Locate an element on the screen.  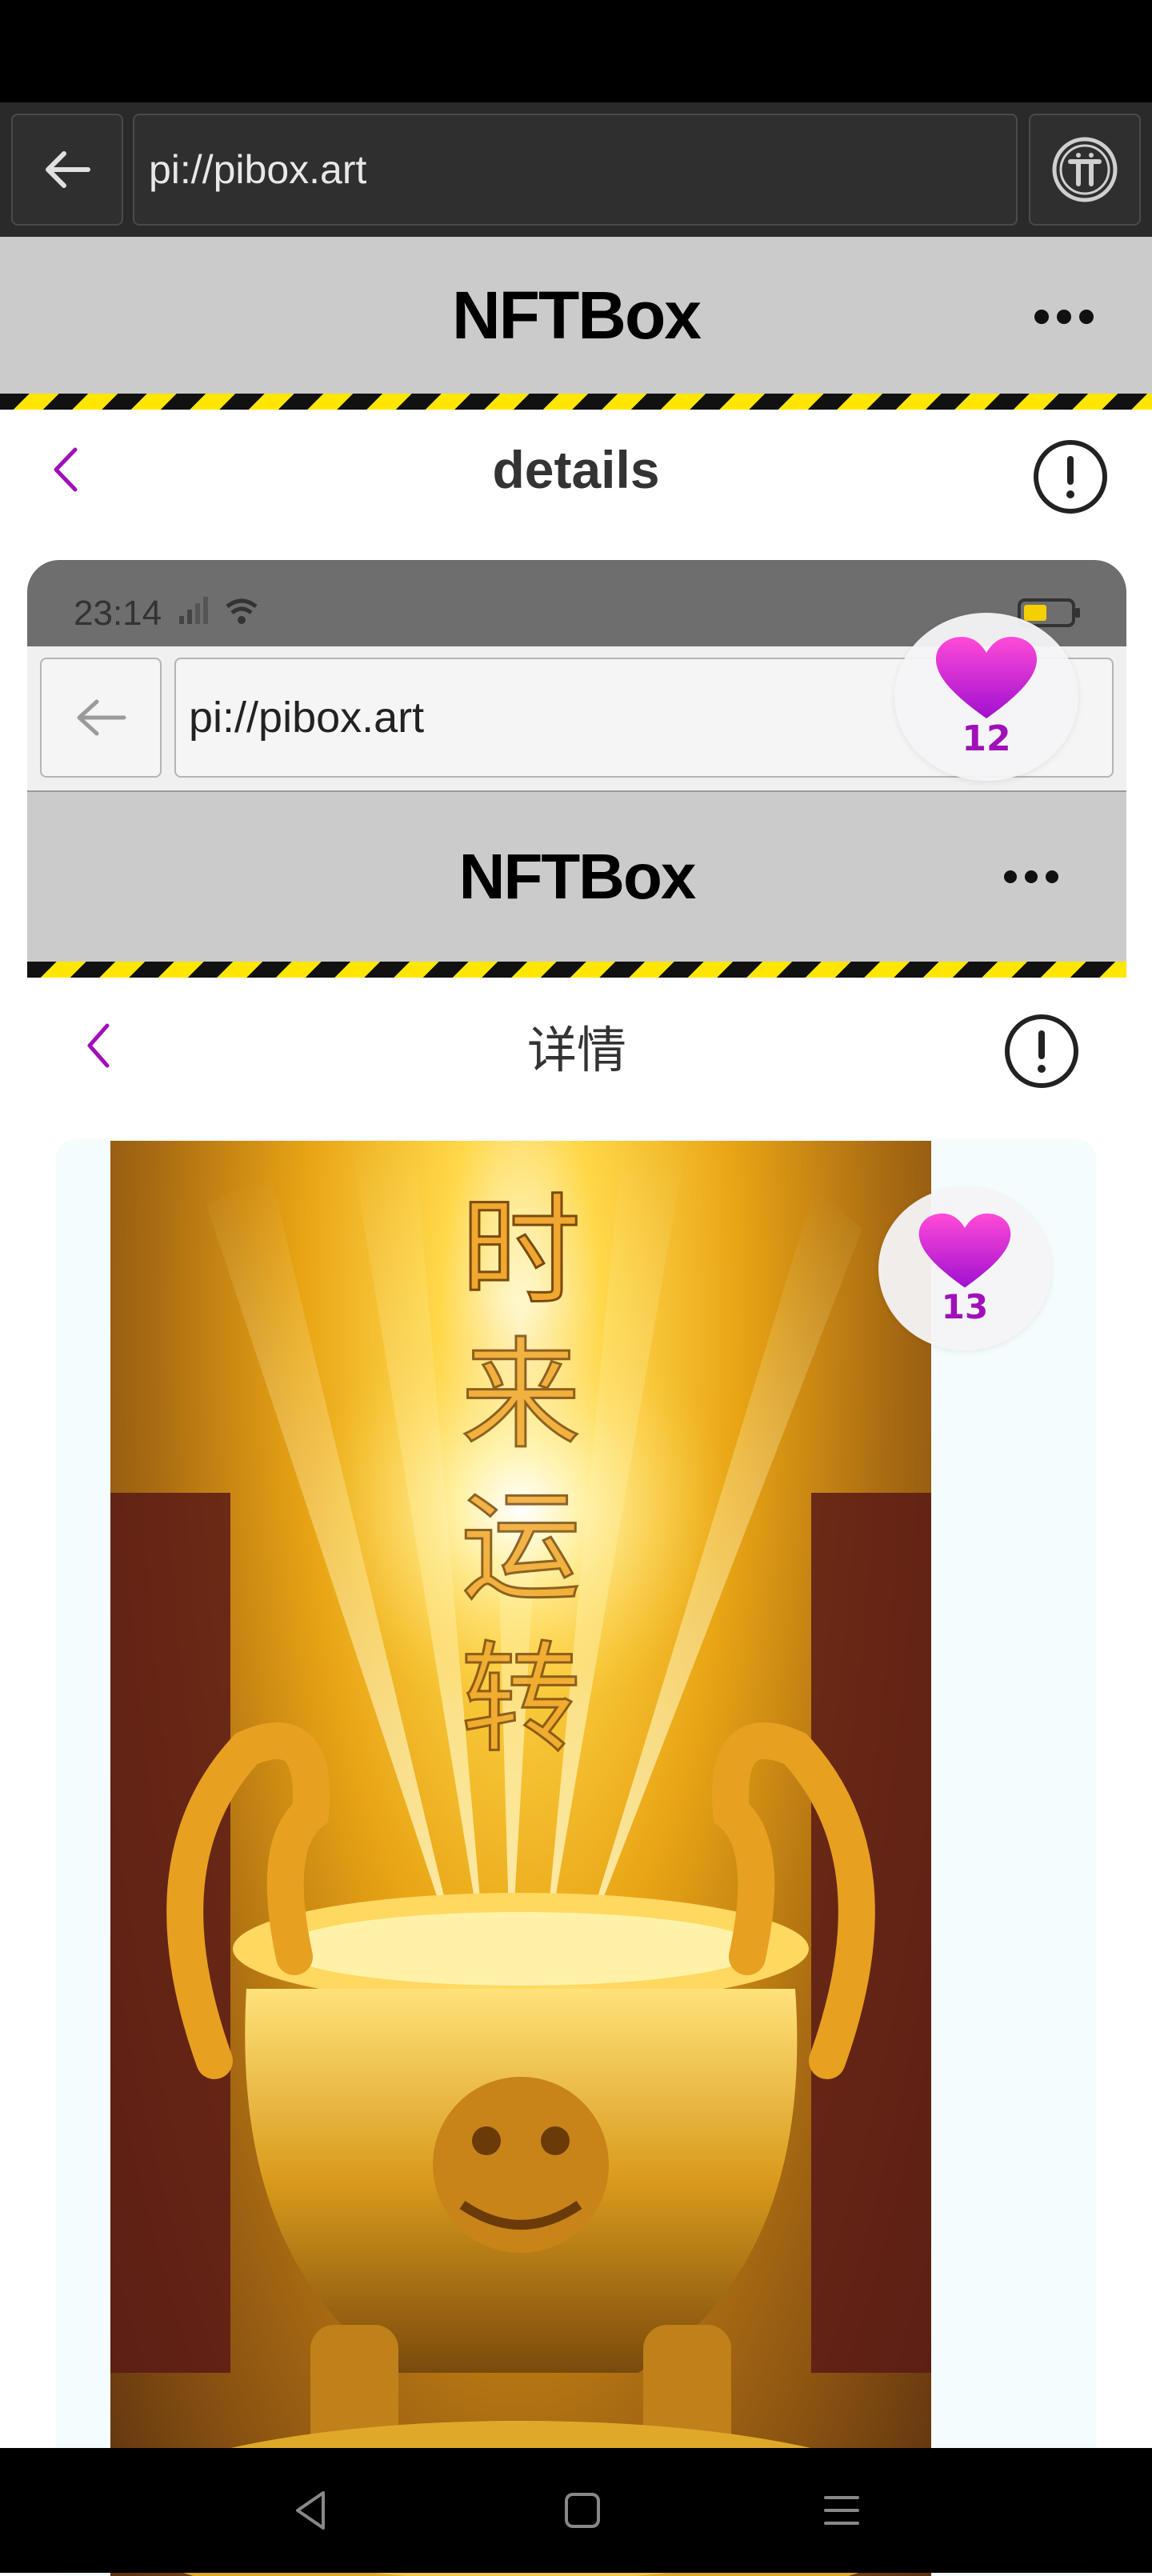
menu-icon is located at coordinates (841, 2510).